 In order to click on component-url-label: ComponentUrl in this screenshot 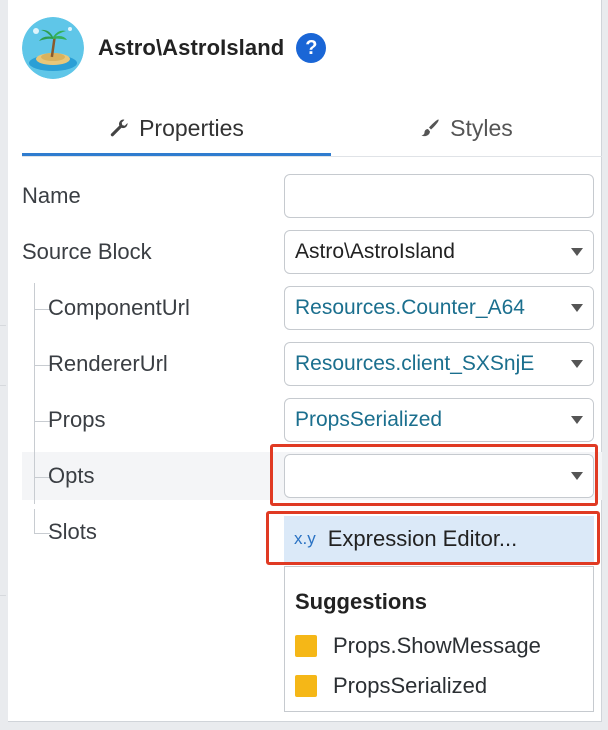, I will do `click(119, 307)`.